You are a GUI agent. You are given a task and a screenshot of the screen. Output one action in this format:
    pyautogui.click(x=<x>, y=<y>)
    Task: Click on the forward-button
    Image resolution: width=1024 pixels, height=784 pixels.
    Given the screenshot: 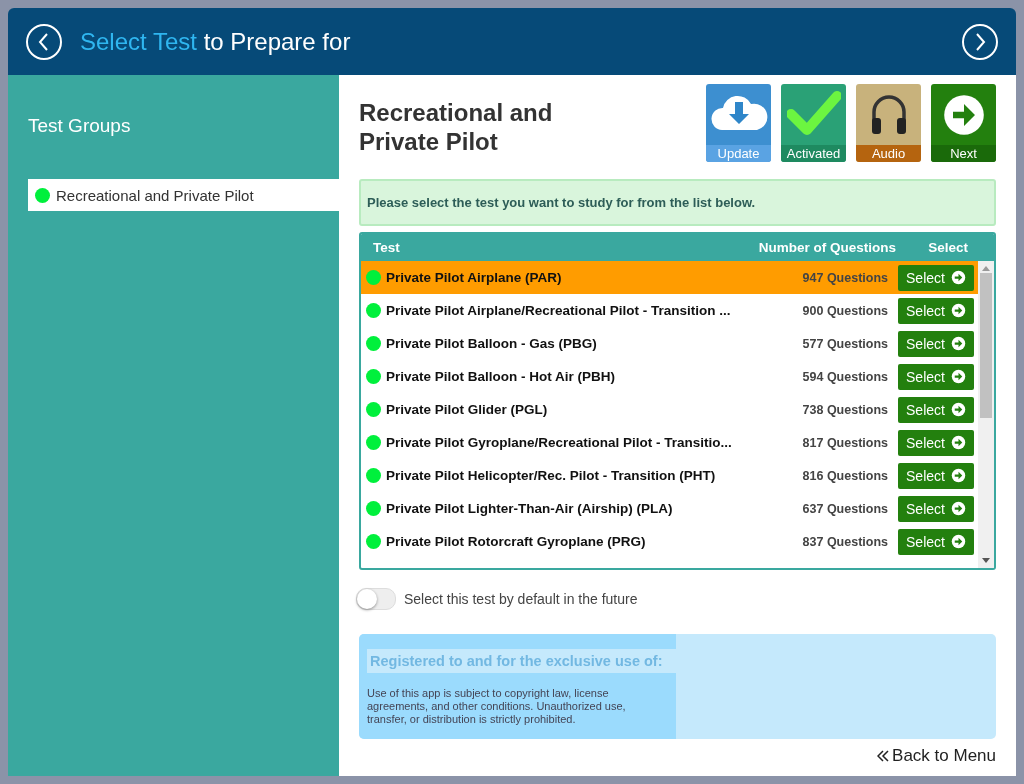 What is the action you would take?
    pyautogui.click(x=980, y=41)
    